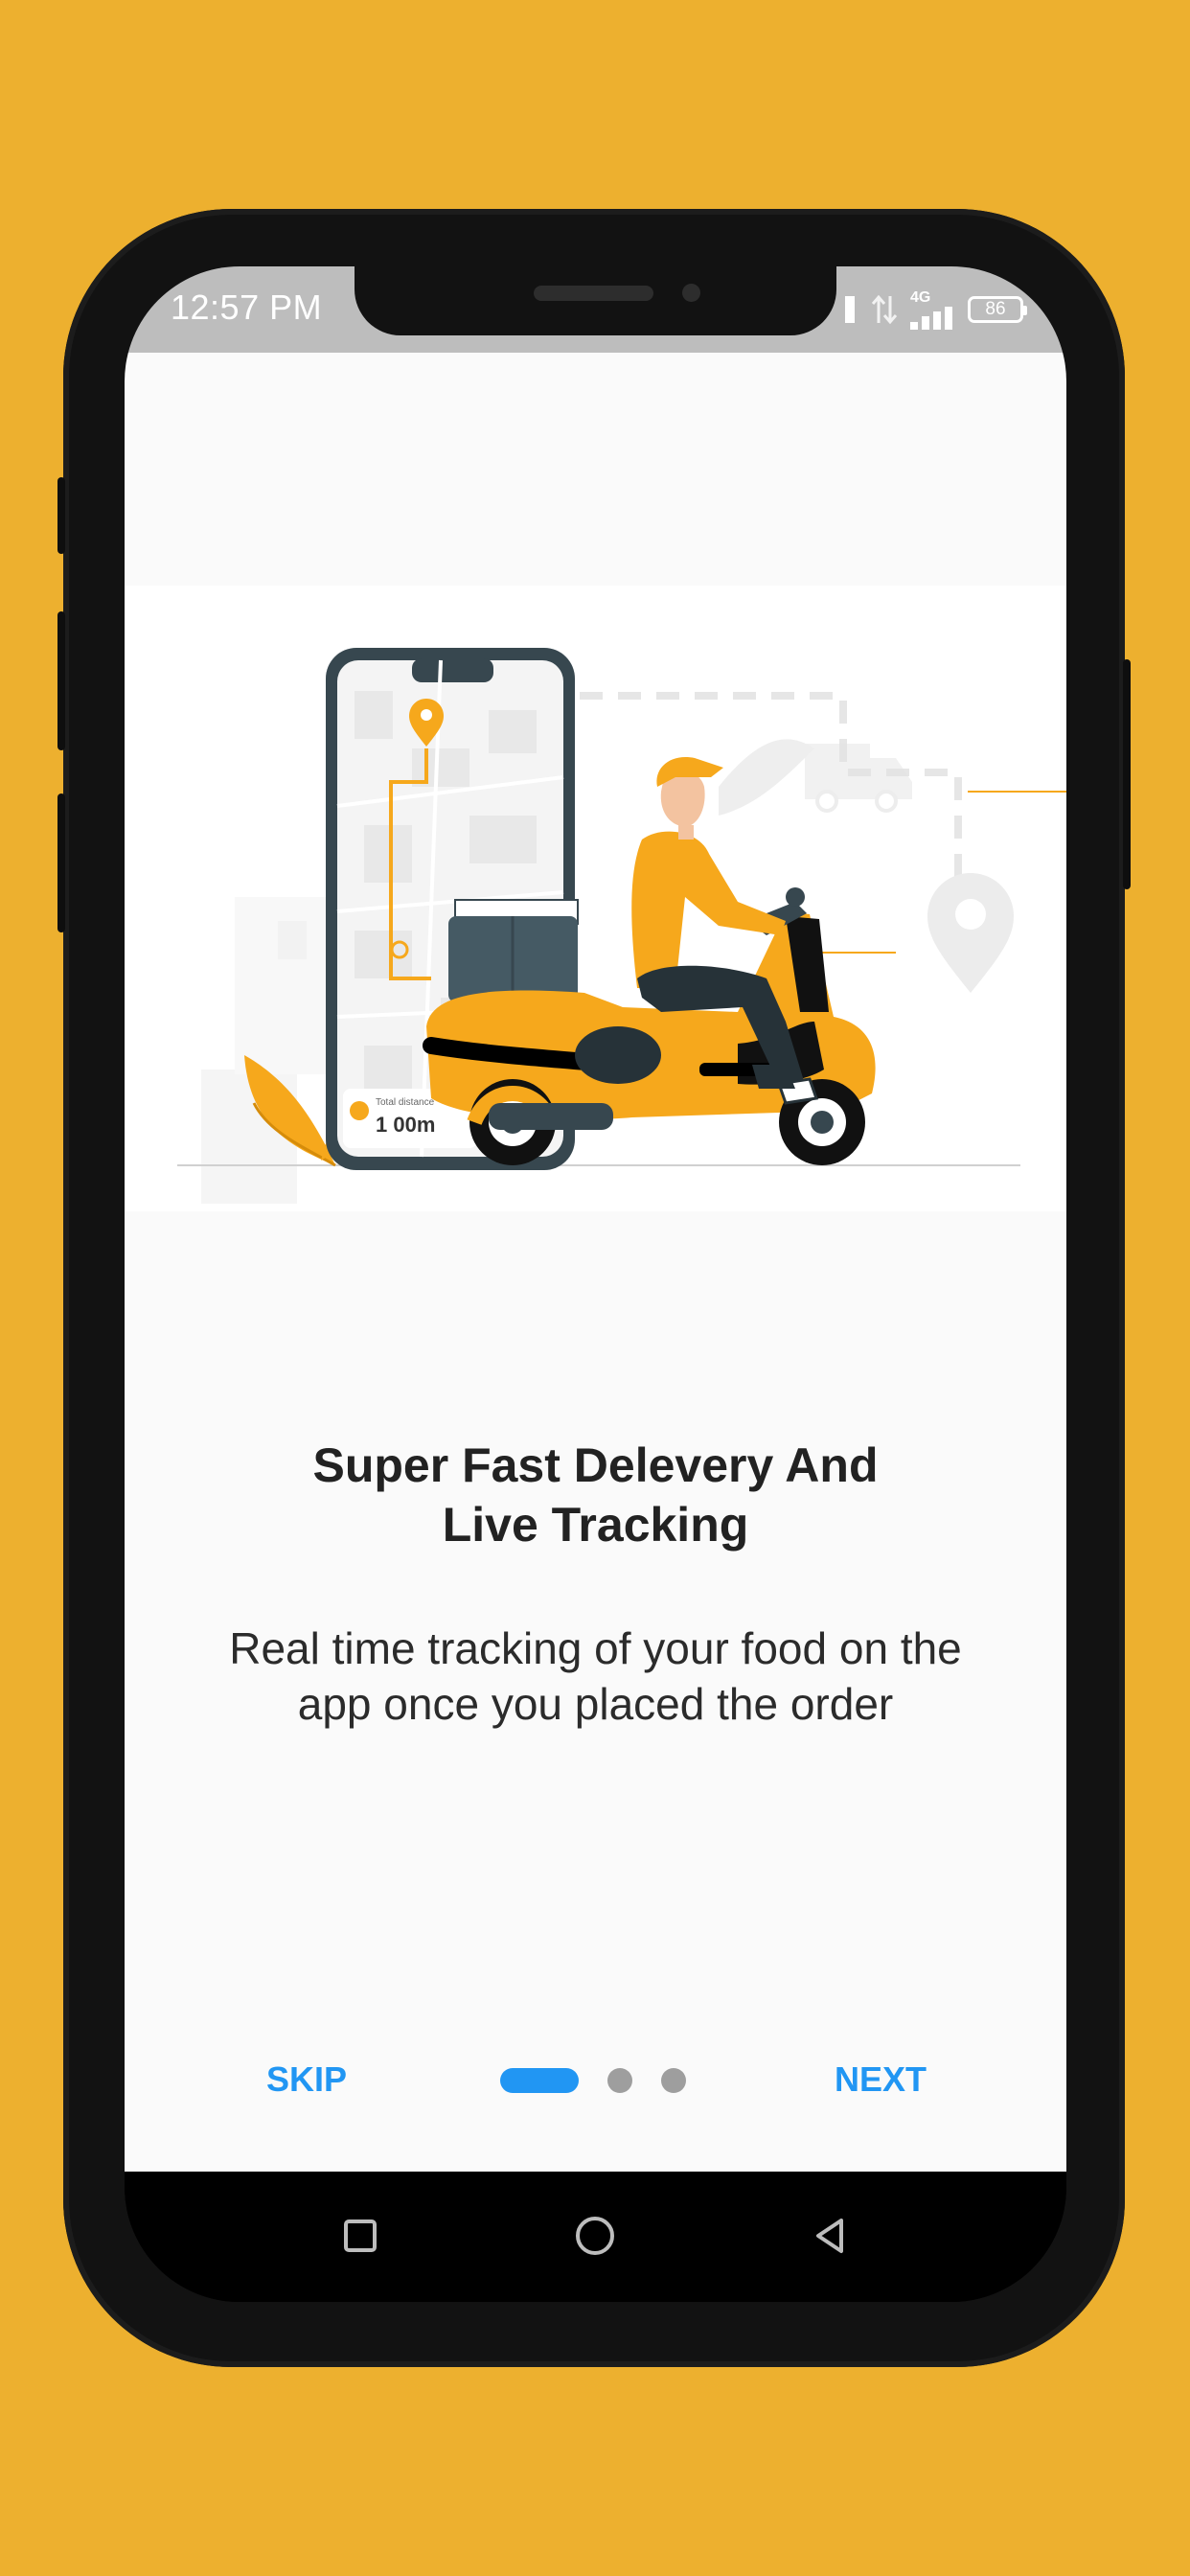  What do you see at coordinates (595, 1495) in the screenshot?
I see `onboarding-title: Super Fast Delevery And Live Tracking` at bounding box center [595, 1495].